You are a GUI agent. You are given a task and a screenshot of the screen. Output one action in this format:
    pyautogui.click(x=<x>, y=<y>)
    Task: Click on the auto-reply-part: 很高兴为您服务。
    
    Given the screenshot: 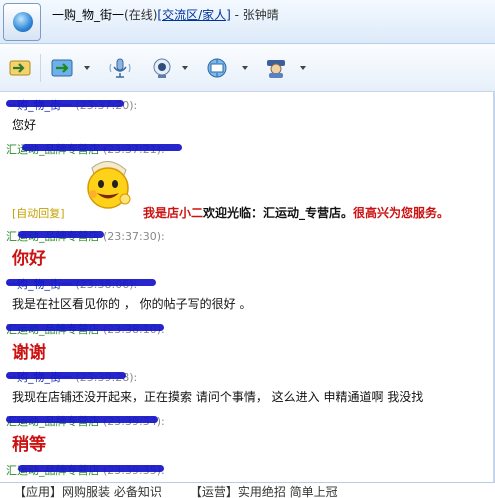 What is the action you would take?
    pyautogui.click(x=401, y=213)
    